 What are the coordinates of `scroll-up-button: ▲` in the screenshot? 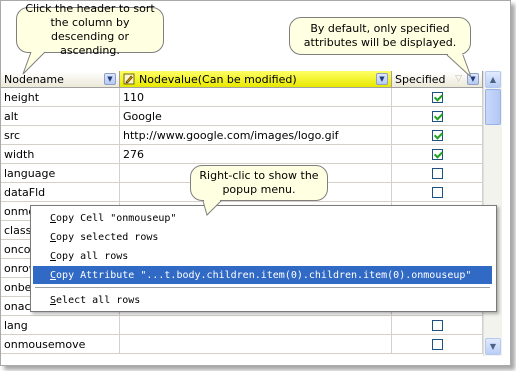 It's located at (493, 79).